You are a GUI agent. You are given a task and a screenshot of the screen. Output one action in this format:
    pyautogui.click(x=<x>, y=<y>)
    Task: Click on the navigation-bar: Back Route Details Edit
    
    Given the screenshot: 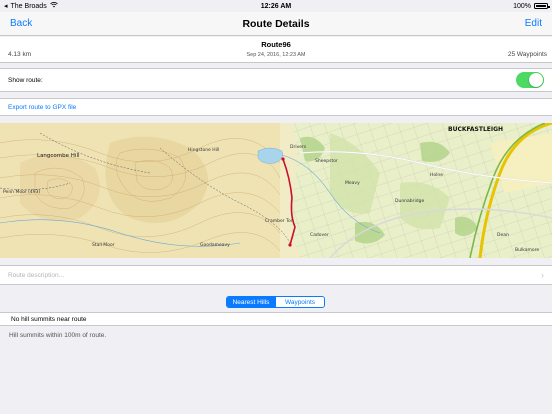 What is the action you would take?
    pyautogui.click(x=276, y=24)
    